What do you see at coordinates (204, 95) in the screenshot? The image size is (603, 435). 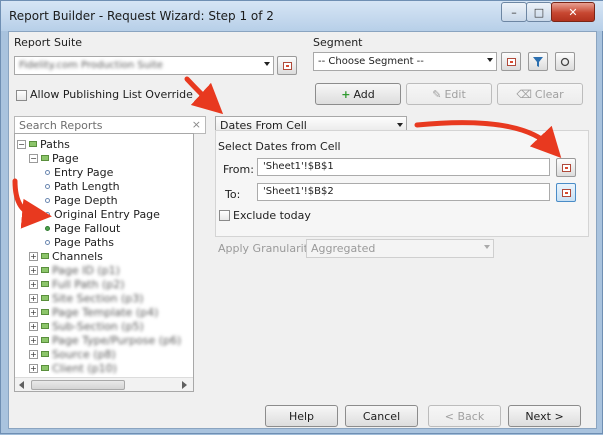 I see `arrow-to-dates-dropdown` at bounding box center [204, 95].